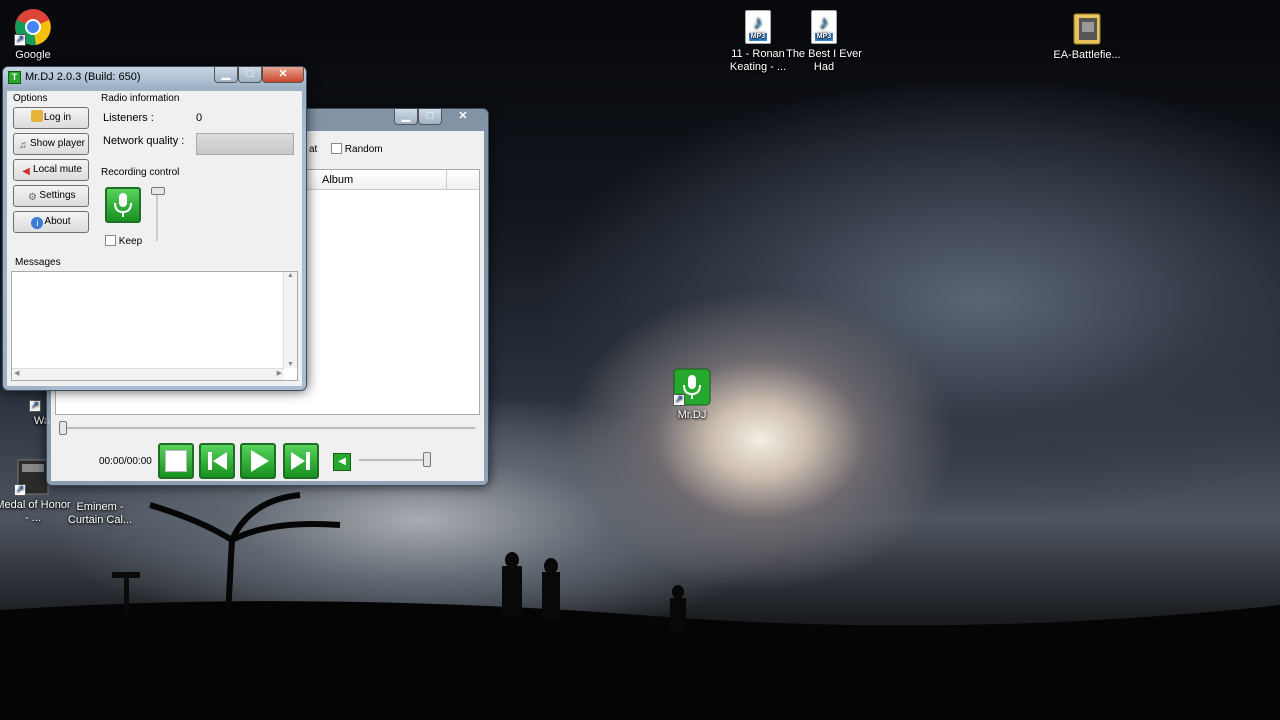 The image size is (1280, 720). What do you see at coordinates (144, 141) in the screenshot?
I see `network-quality-label: Network quality :` at bounding box center [144, 141].